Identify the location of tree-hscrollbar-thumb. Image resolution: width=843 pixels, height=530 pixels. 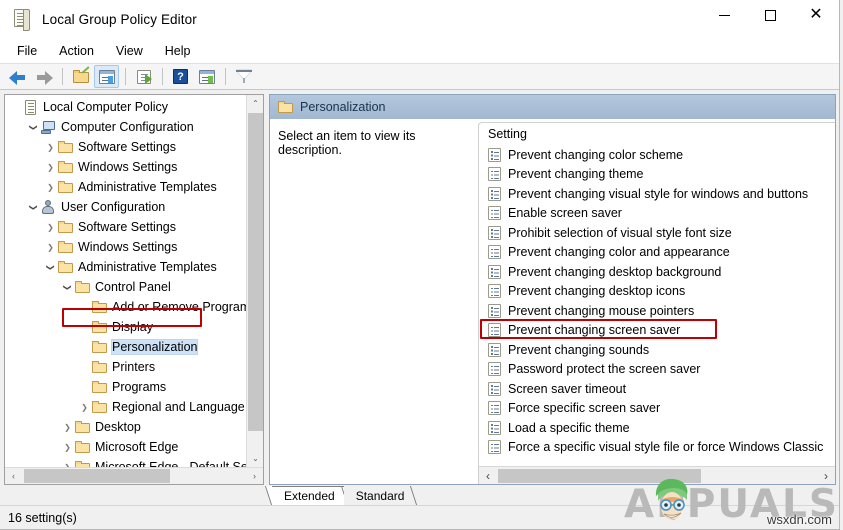
(97, 476).